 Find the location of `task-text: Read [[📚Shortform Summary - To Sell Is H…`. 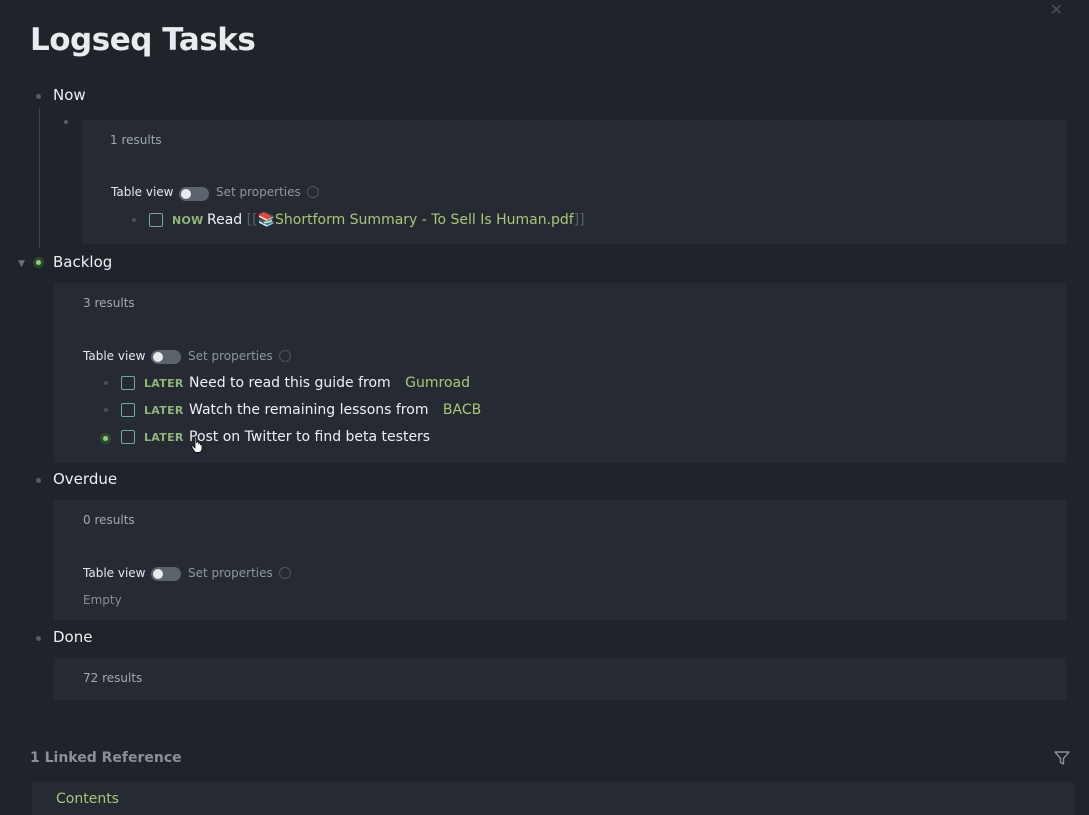

task-text: Read [[📚Shortform Summary - To Sell Is H… is located at coordinates (396, 220).